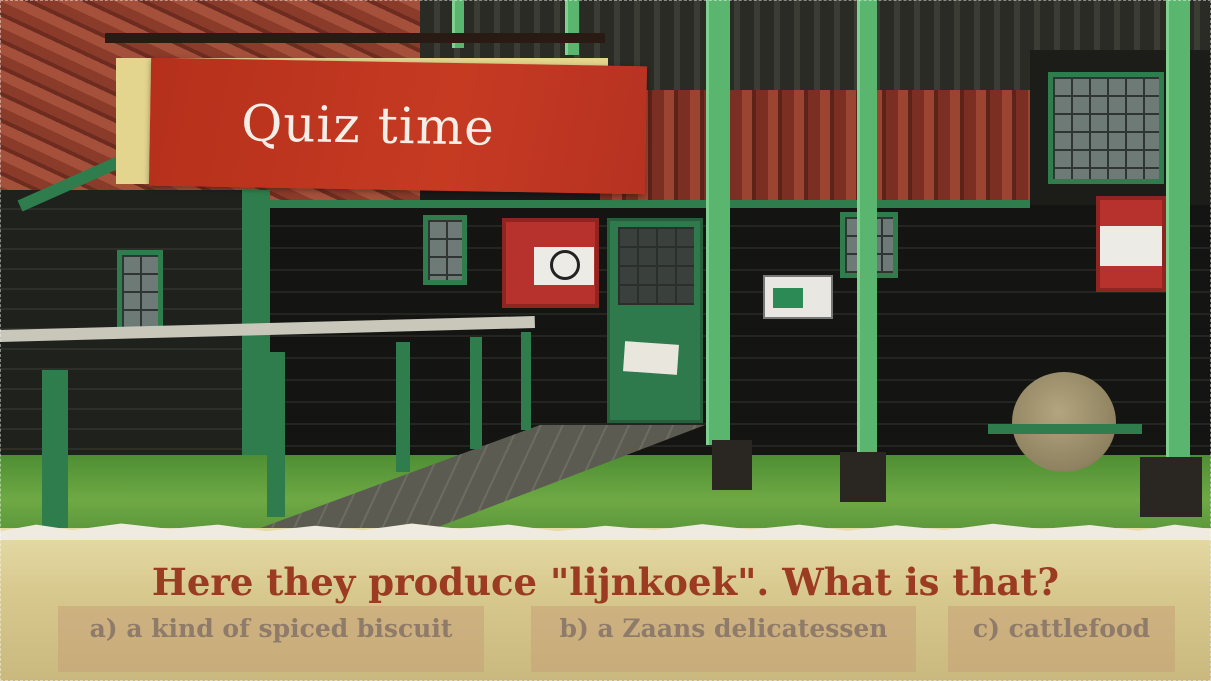 The width and height of the screenshot is (1211, 681). I want to click on millstone-bench, so click(1065, 429).